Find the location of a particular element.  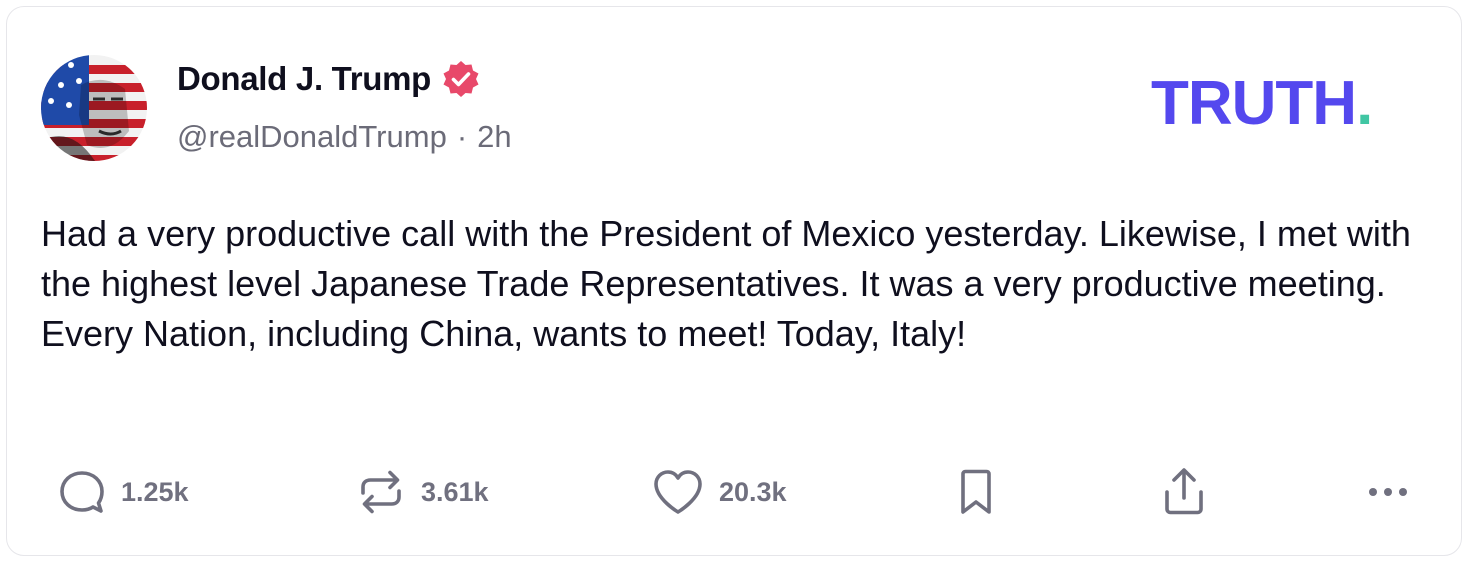

comment-icon is located at coordinates (82, 492).